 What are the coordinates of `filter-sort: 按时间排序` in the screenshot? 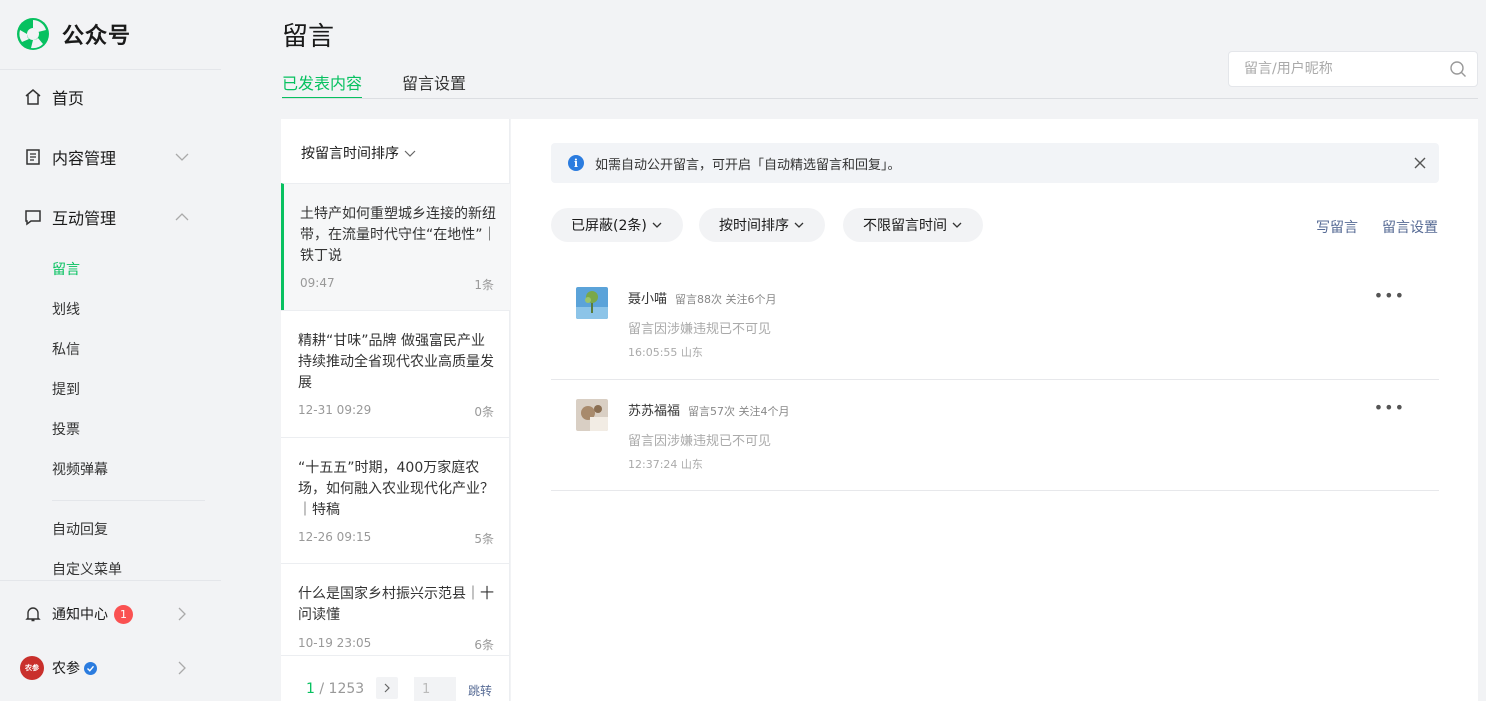 It's located at (762, 225).